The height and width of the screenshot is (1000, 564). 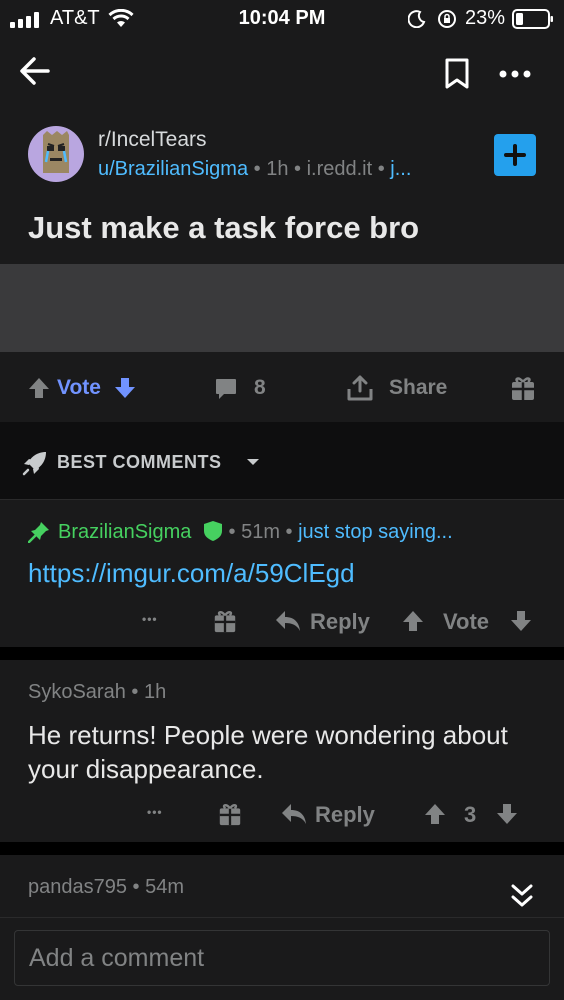 I want to click on sort-label: BEST COMMENTS, so click(x=139, y=462).